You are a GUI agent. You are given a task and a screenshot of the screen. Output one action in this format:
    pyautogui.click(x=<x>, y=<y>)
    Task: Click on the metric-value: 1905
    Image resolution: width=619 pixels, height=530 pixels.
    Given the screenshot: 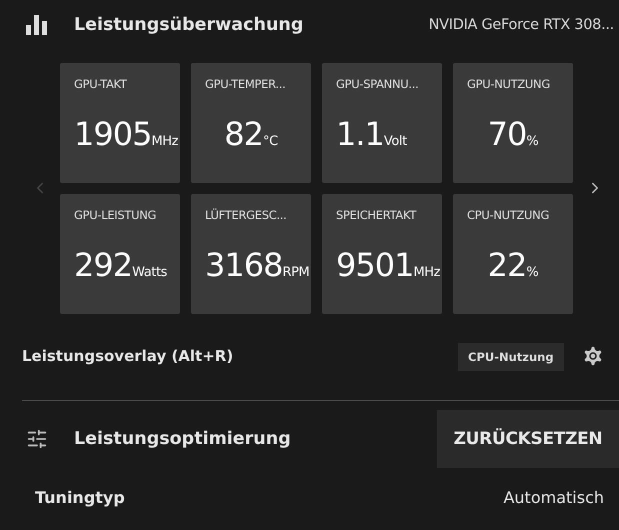 What is the action you would take?
    pyautogui.click(x=113, y=133)
    